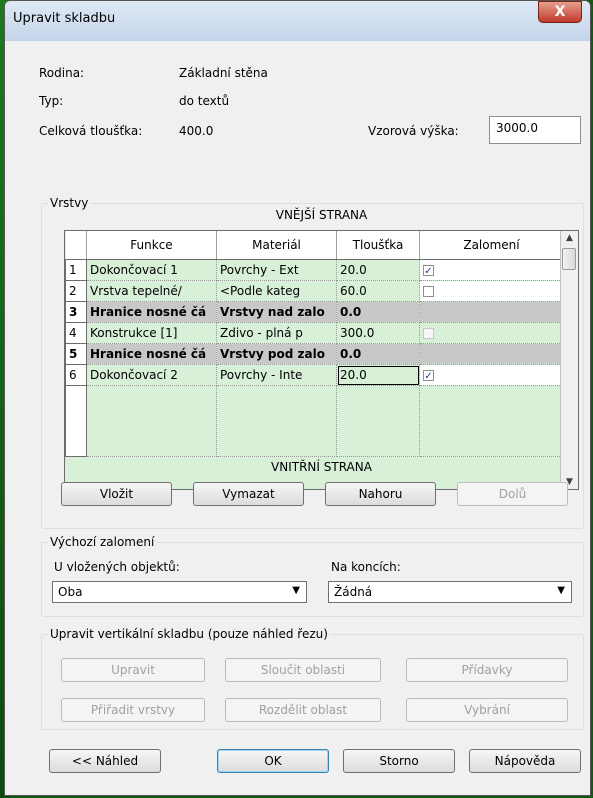 The width and height of the screenshot is (593, 798). What do you see at coordinates (512, 494) in the screenshot?
I see `move-down-button: Dolů` at bounding box center [512, 494].